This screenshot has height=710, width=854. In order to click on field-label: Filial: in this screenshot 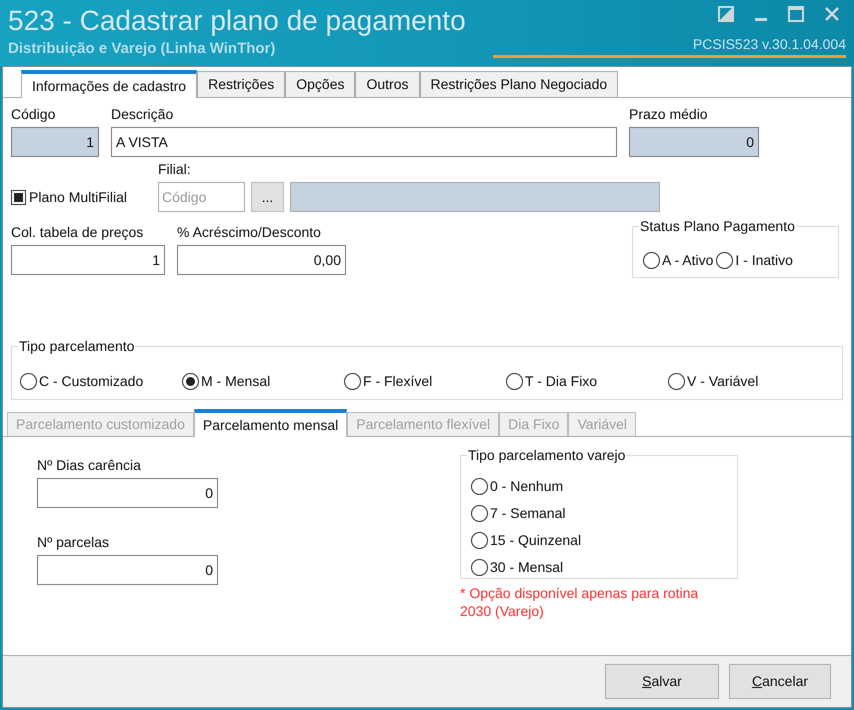, I will do `click(175, 169)`.